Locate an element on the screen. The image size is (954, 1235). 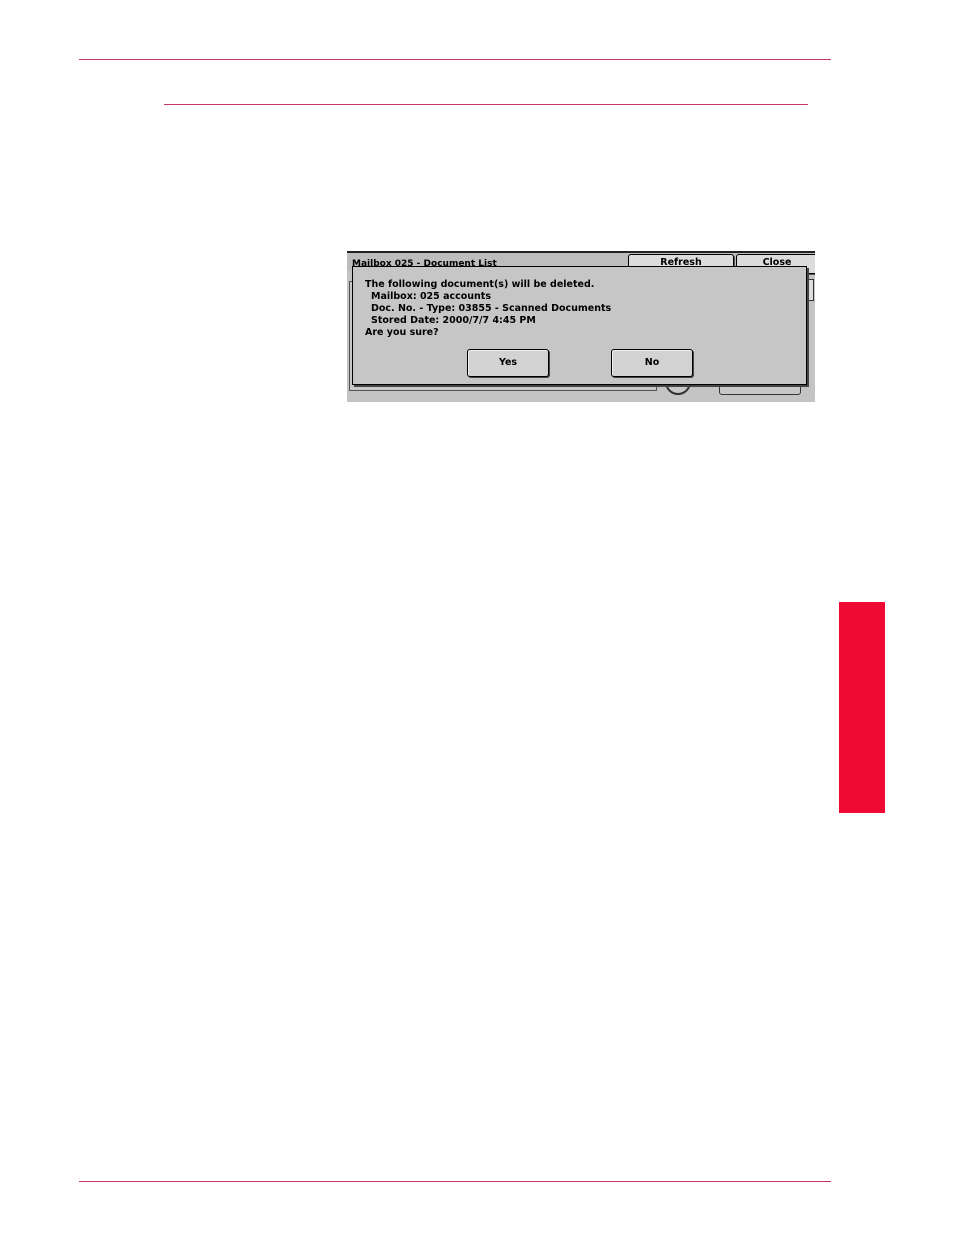
footer-rule is located at coordinates (455, 1181).